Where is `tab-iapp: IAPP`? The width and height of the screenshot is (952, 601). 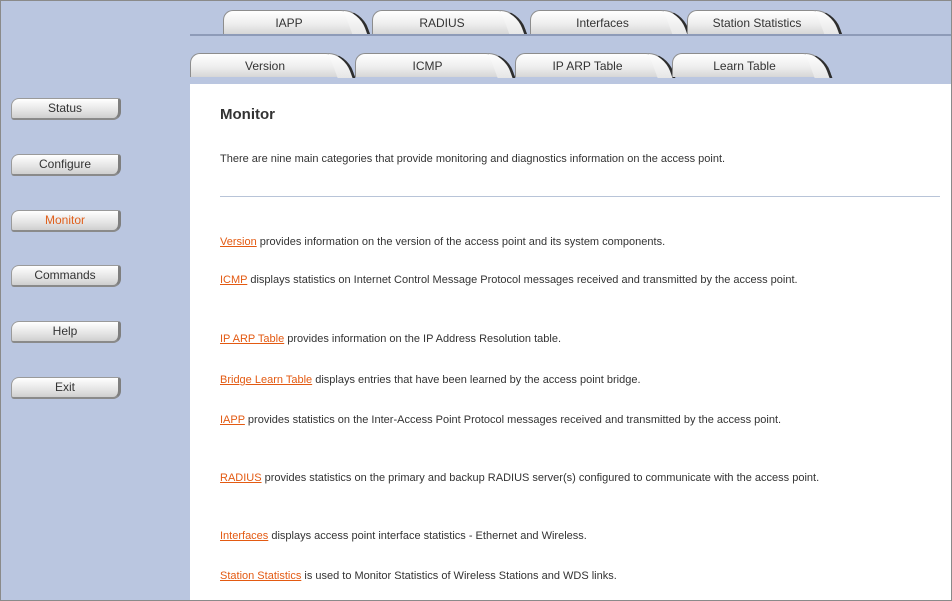
tab-iapp: IAPP is located at coordinates (297, 22).